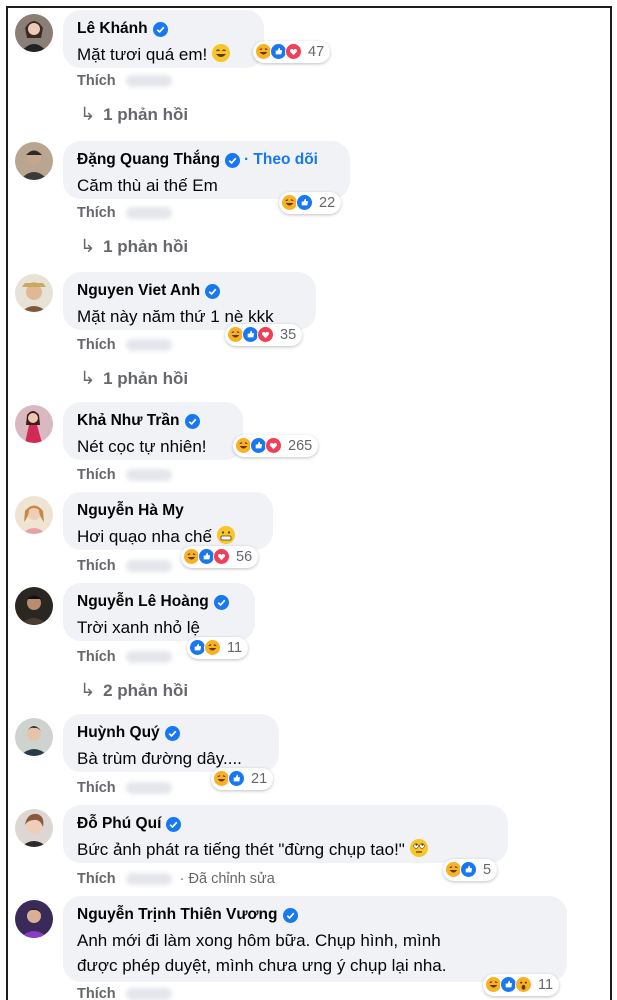  I want to click on haha-reaction-icon, so click(213, 648).